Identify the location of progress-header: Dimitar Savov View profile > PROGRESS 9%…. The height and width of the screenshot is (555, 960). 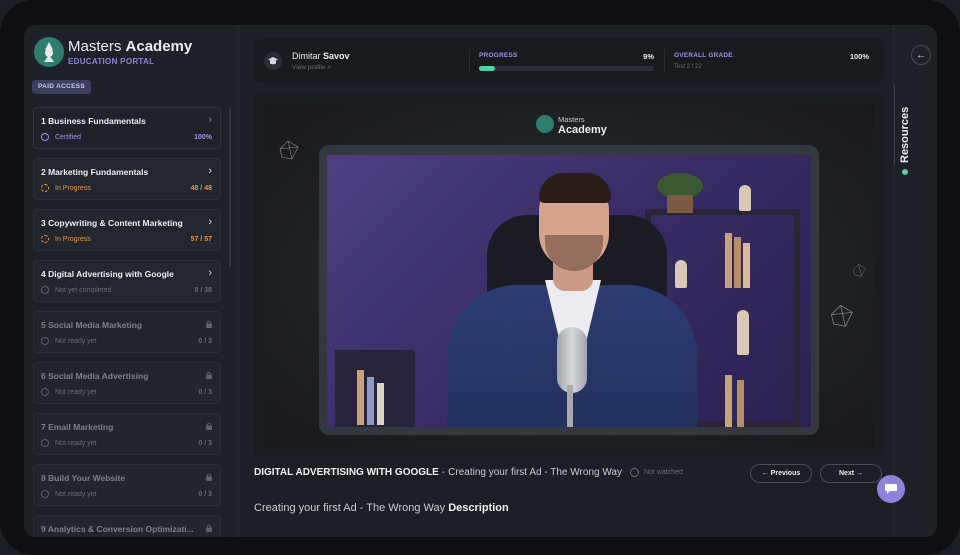
(569, 61).